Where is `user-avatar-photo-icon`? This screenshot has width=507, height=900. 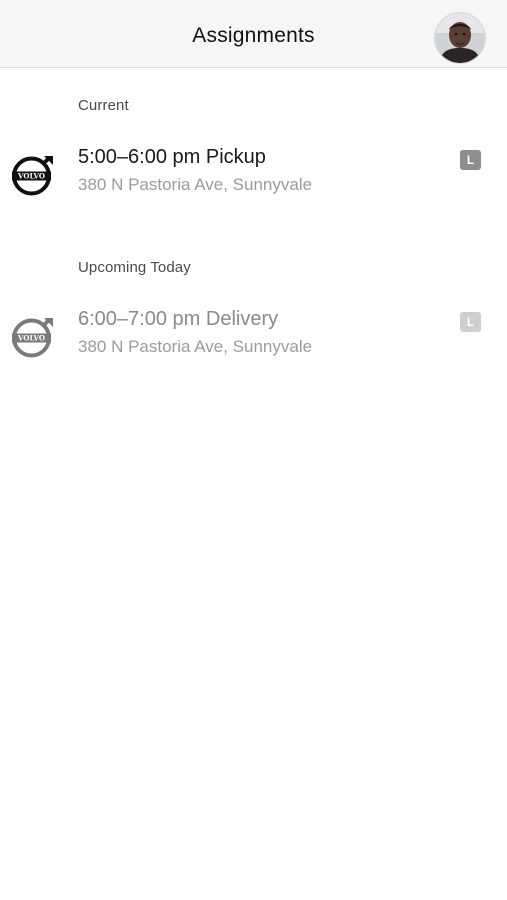
user-avatar-photo-icon is located at coordinates (460, 38).